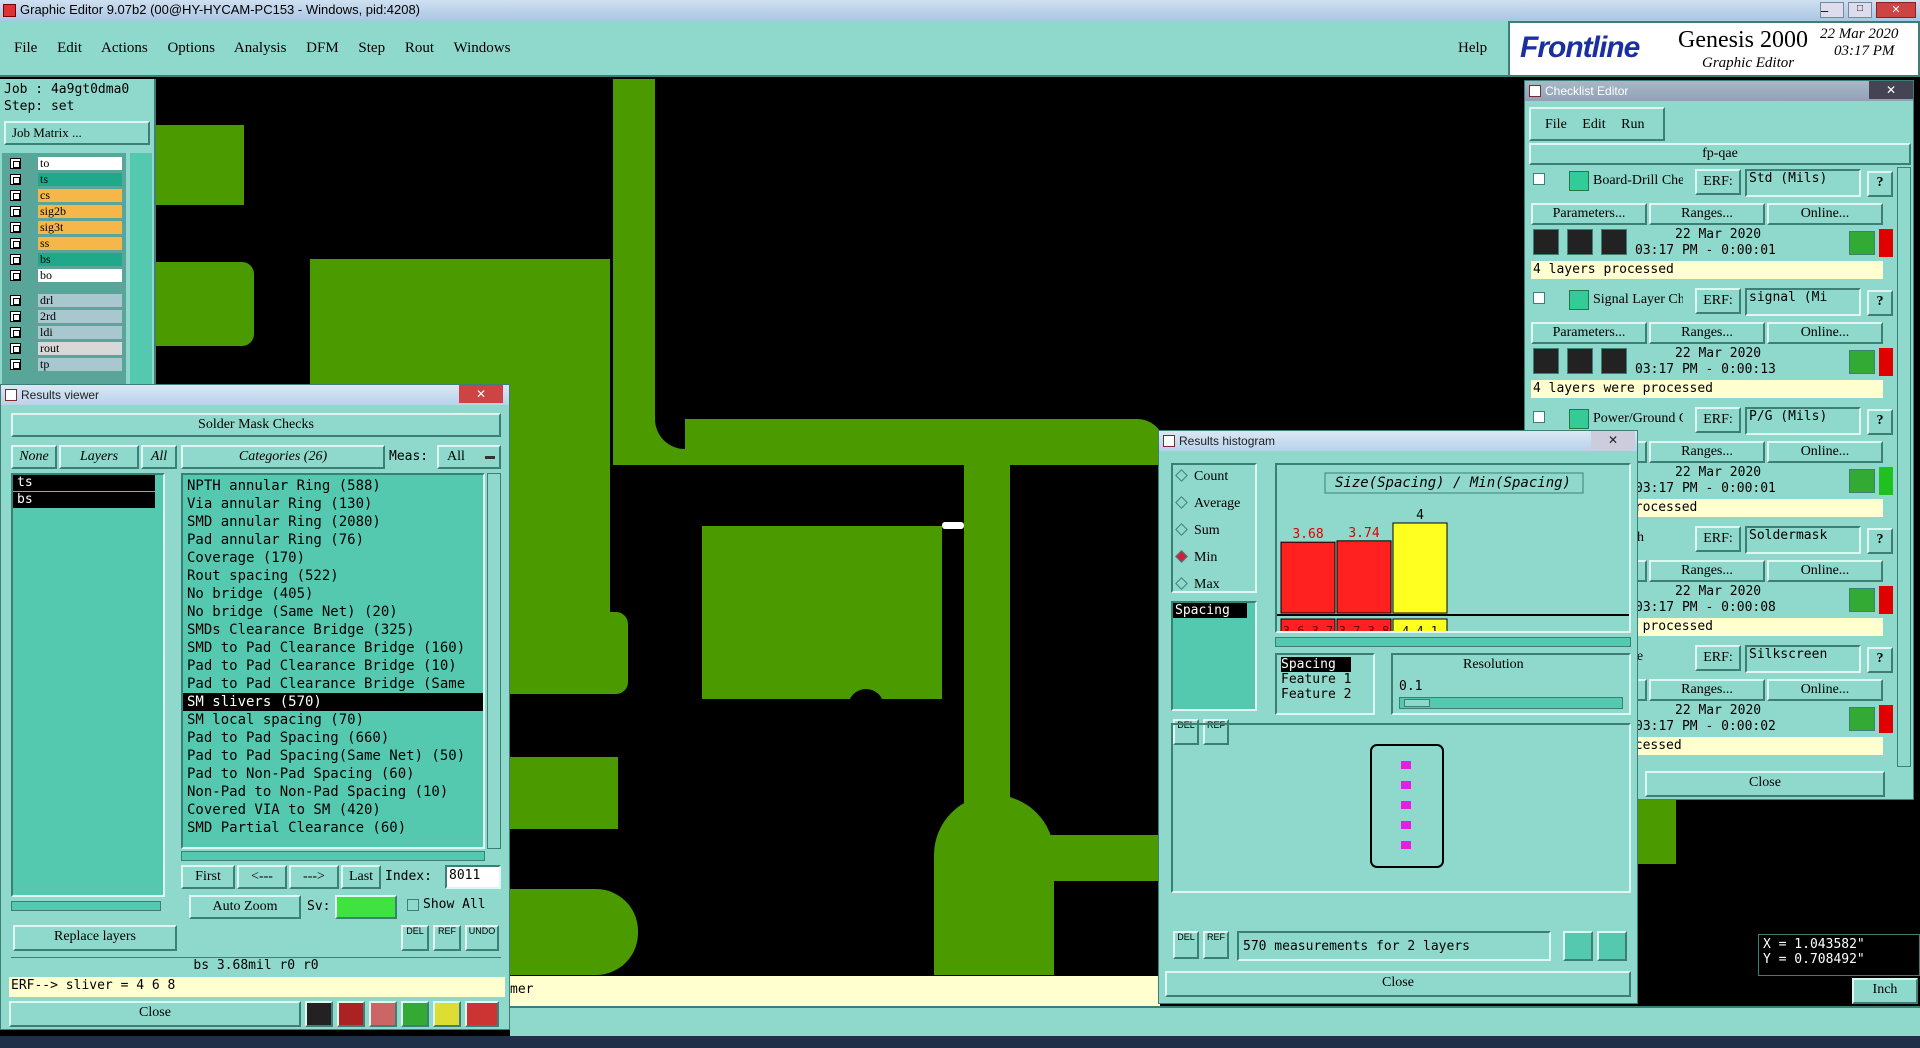  What do you see at coordinates (333, 540) in the screenshot?
I see `category-item: Pad annular Ring (76)` at bounding box center [333, 540].